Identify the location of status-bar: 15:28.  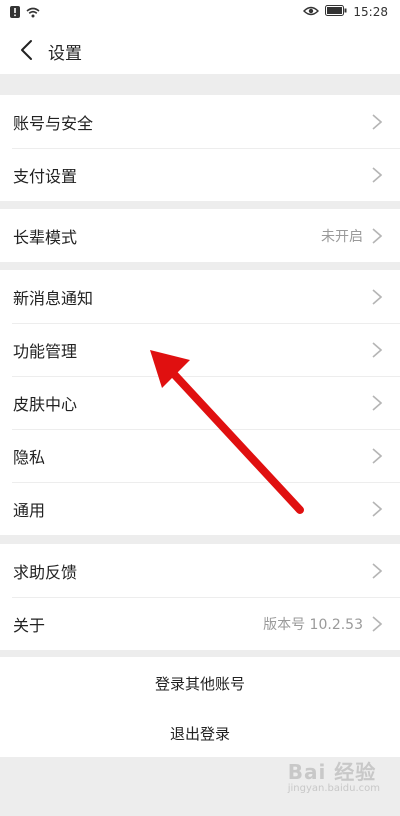
(200, 13).